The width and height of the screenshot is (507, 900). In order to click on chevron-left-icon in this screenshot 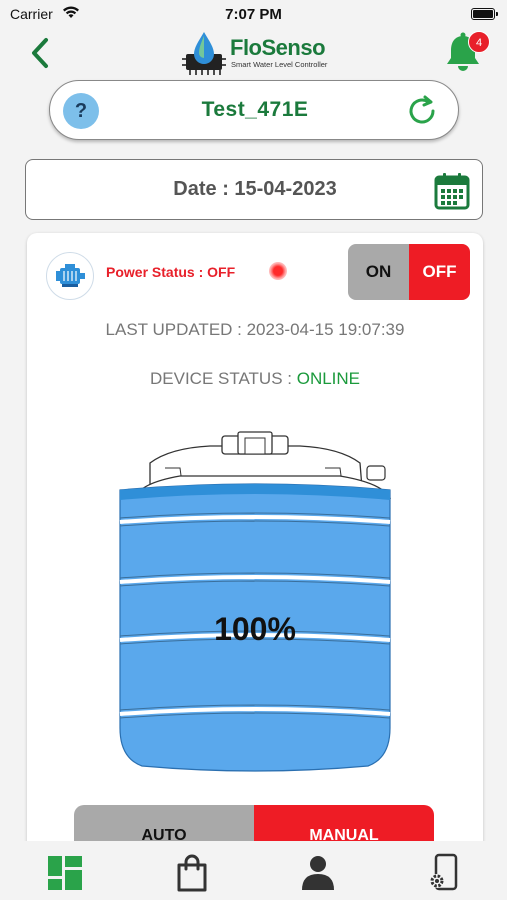, I will do `click(40, 53)`.